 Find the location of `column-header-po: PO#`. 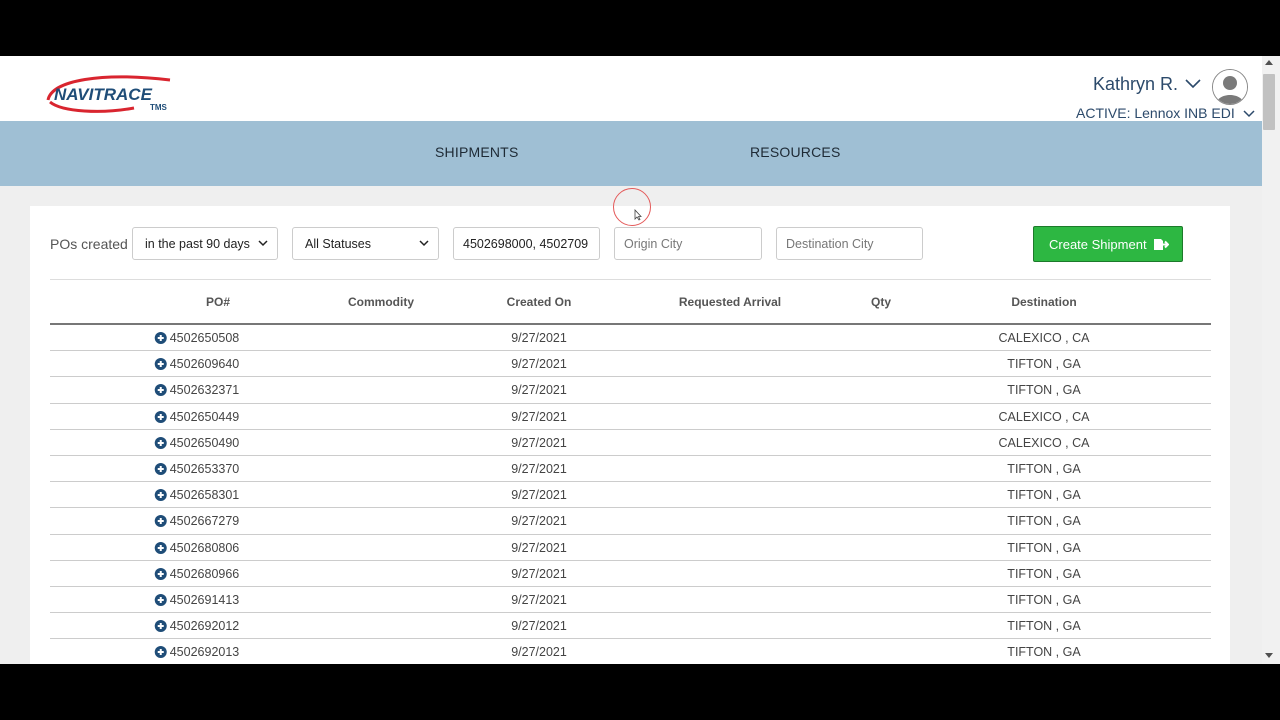

column-header-po: PO# is located at coordinates (218, 302).